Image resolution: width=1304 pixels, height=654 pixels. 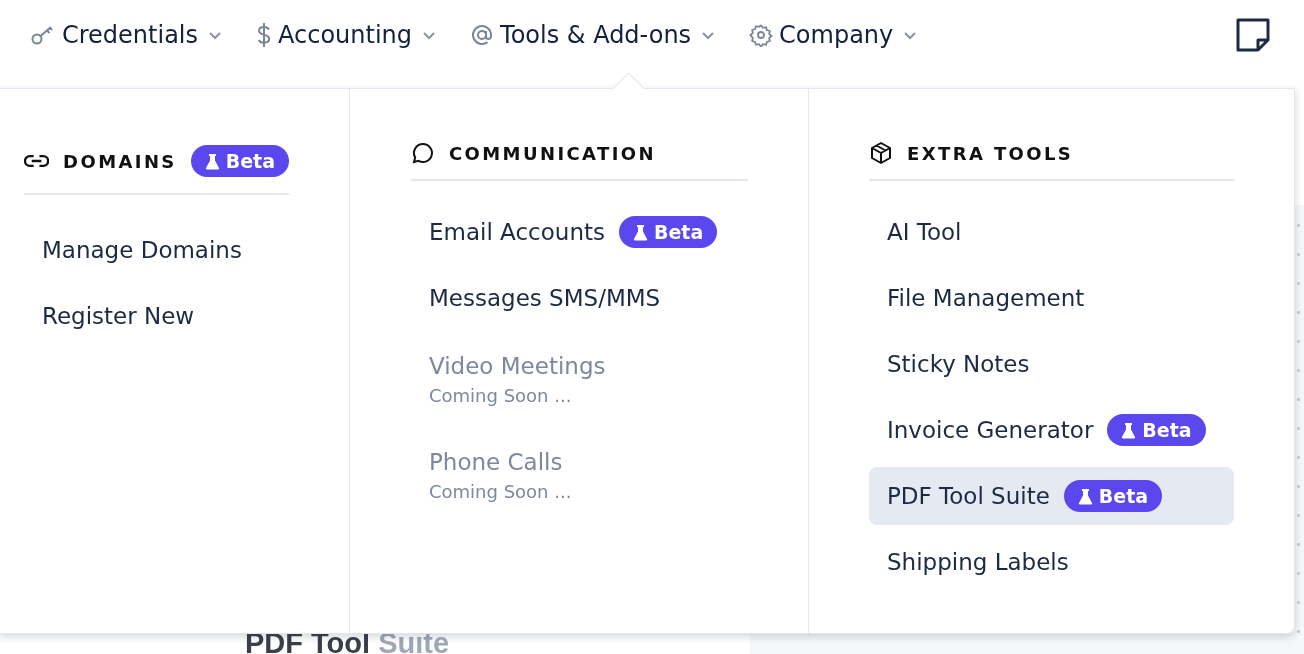 What do you see at coordinates (126, 35) in the screenshot?
I see `nav-menu-item: Credentials` at bounding box center [126, 35].